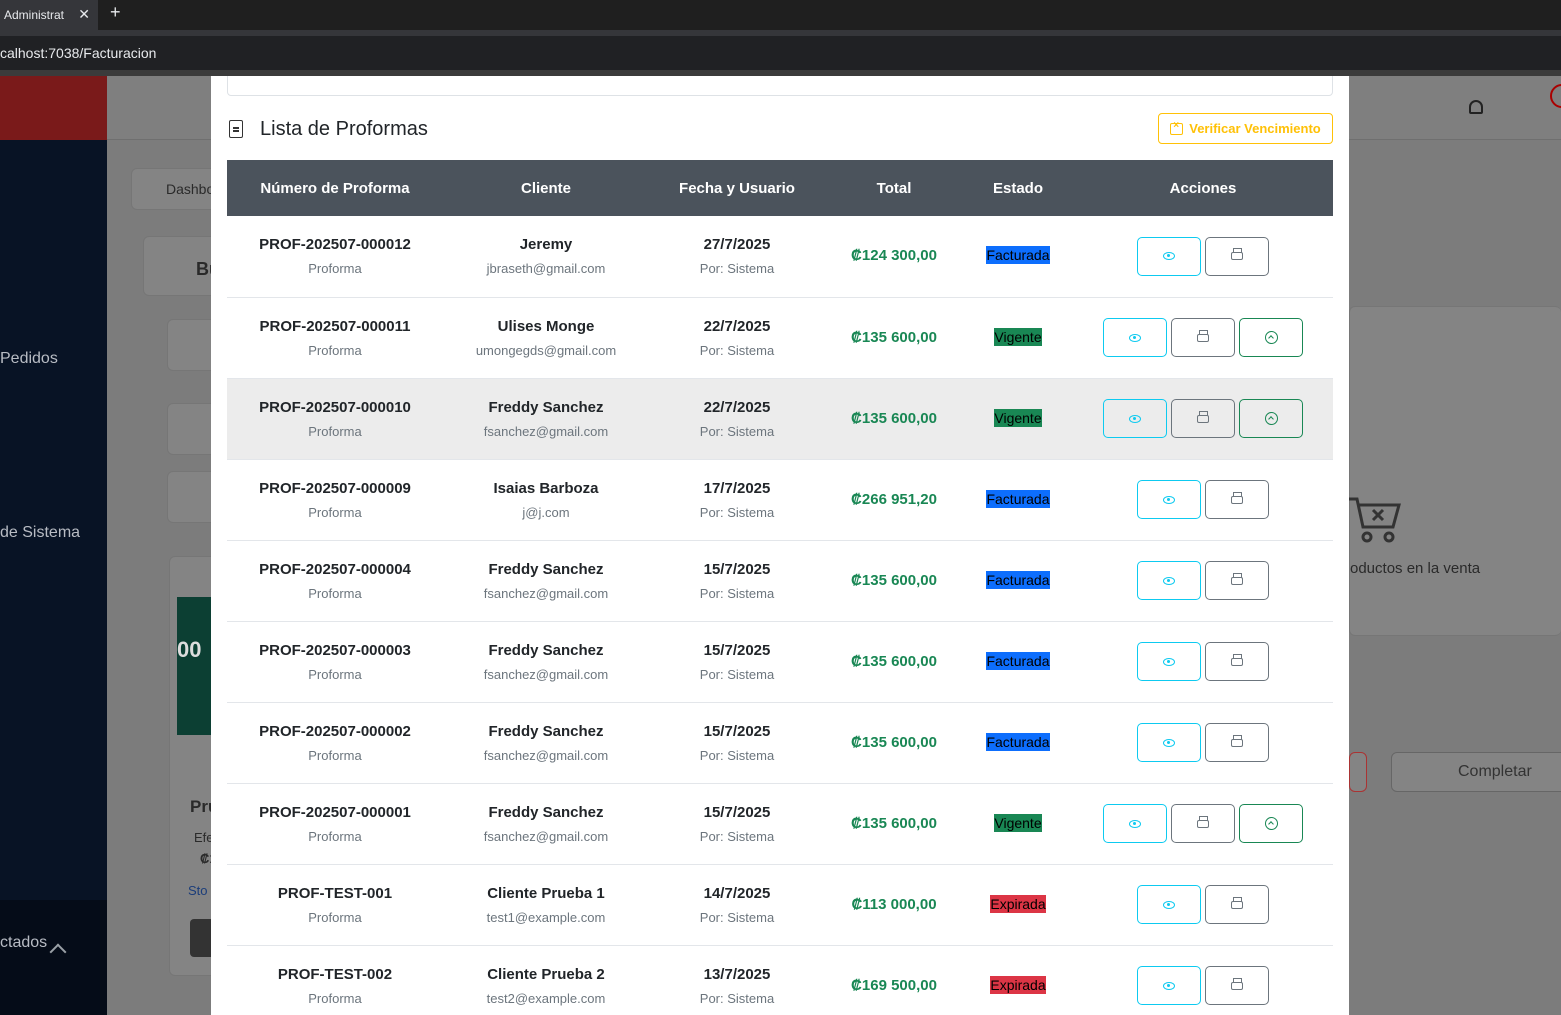 This screenshot has width=1561, height=1015. What do you see at coordinates (737, 326) in the screenshot?
I see `proforma-date: 22/7/2025` at bounding box center [737, 326].